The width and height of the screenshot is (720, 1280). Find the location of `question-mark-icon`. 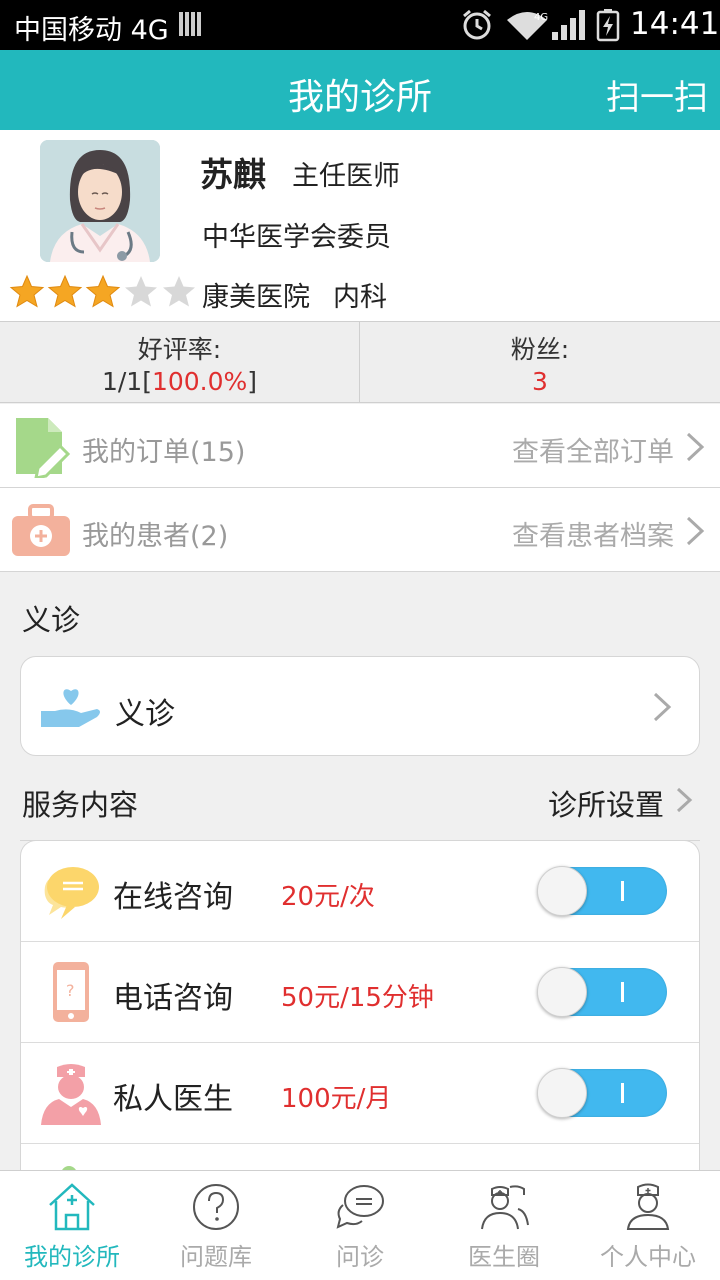

question-mark-icon is located at coordinates (216, 1207).